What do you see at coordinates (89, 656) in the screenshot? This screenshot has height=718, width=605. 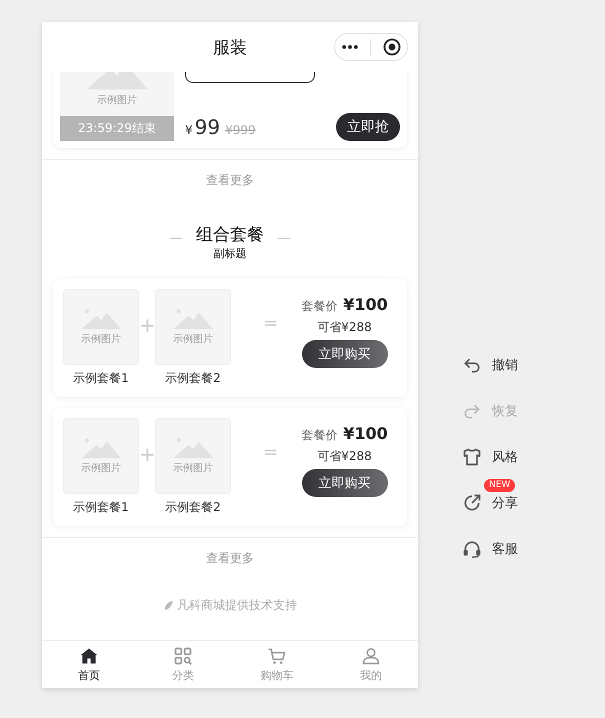 I see `home-icon` at bounding box center [89, 656].